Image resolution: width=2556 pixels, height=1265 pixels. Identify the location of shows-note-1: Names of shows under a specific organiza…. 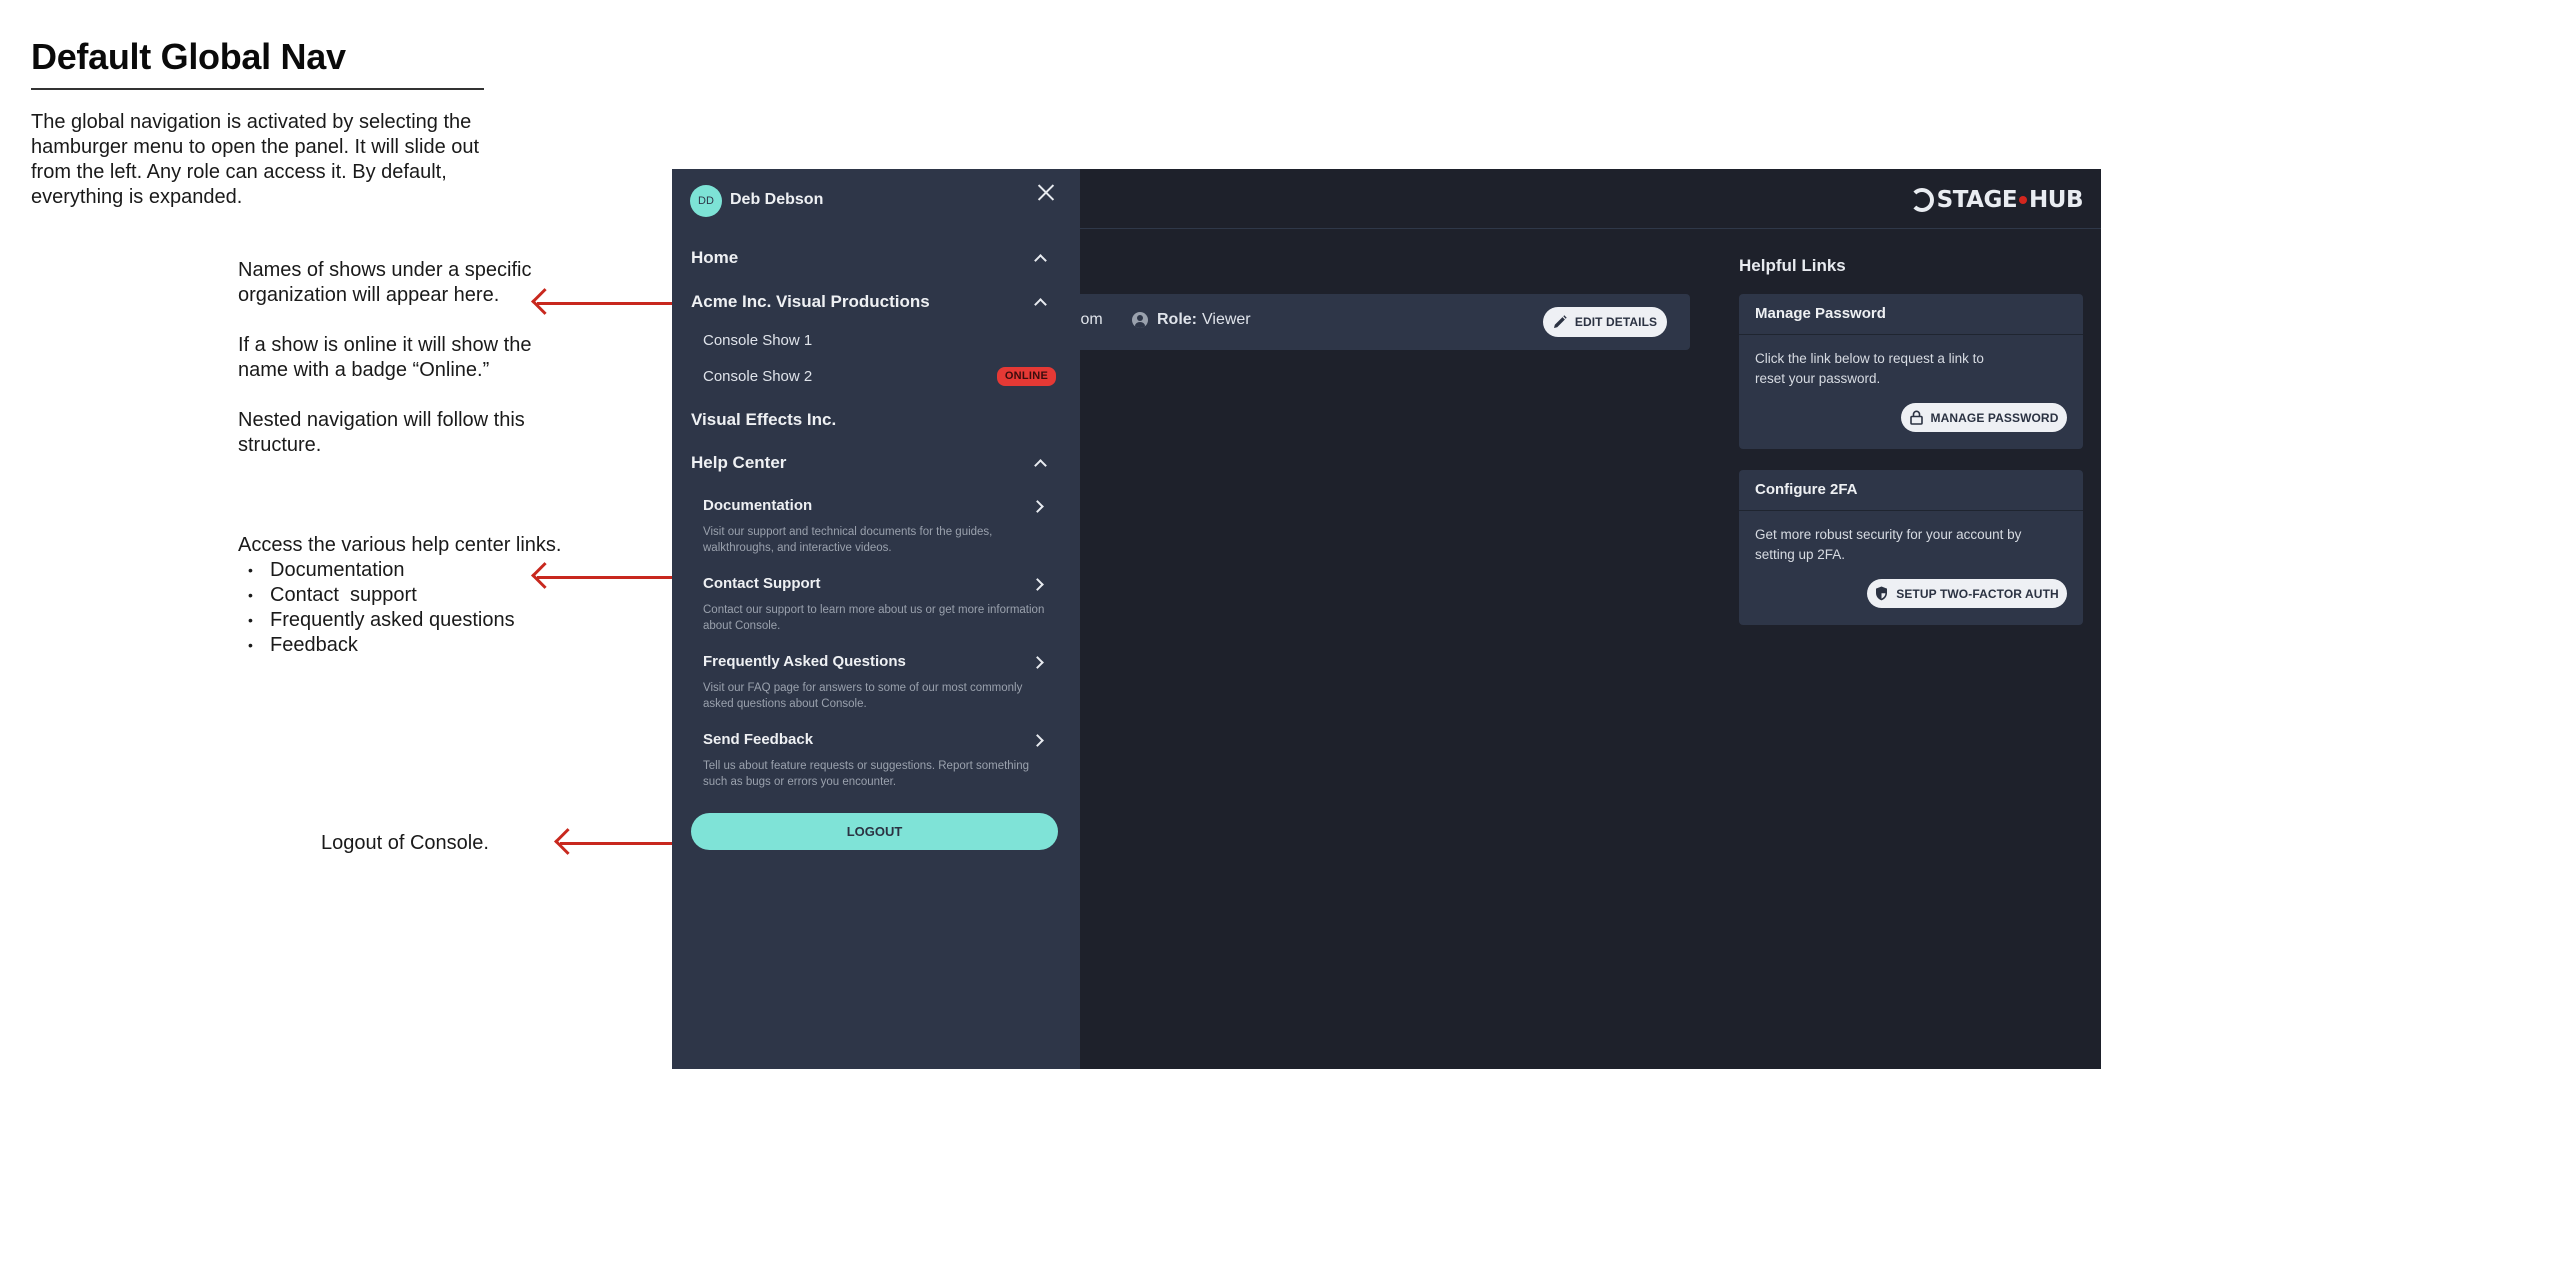
(385, 282).